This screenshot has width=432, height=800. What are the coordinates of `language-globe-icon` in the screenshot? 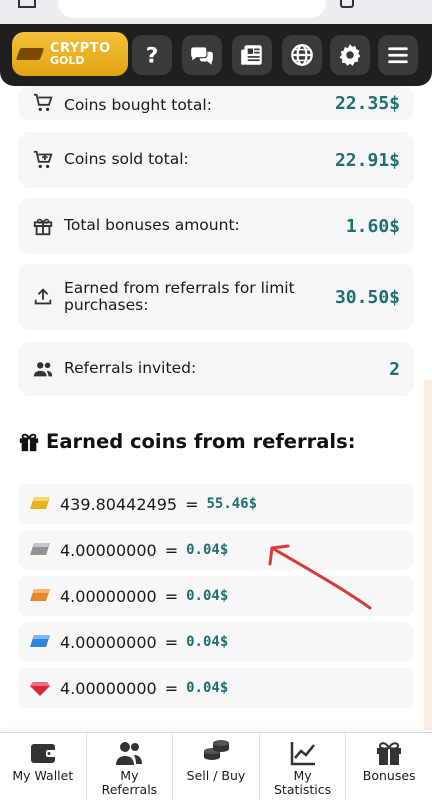 It's located at (302, 55).